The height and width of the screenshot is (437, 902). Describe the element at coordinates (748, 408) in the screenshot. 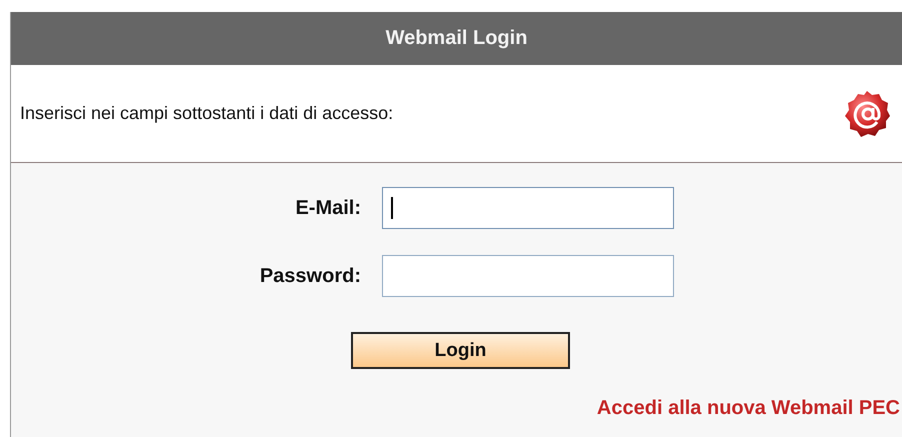

I see `new-webmail-link: Accedi alla nuova Webmail PEC` at that location.